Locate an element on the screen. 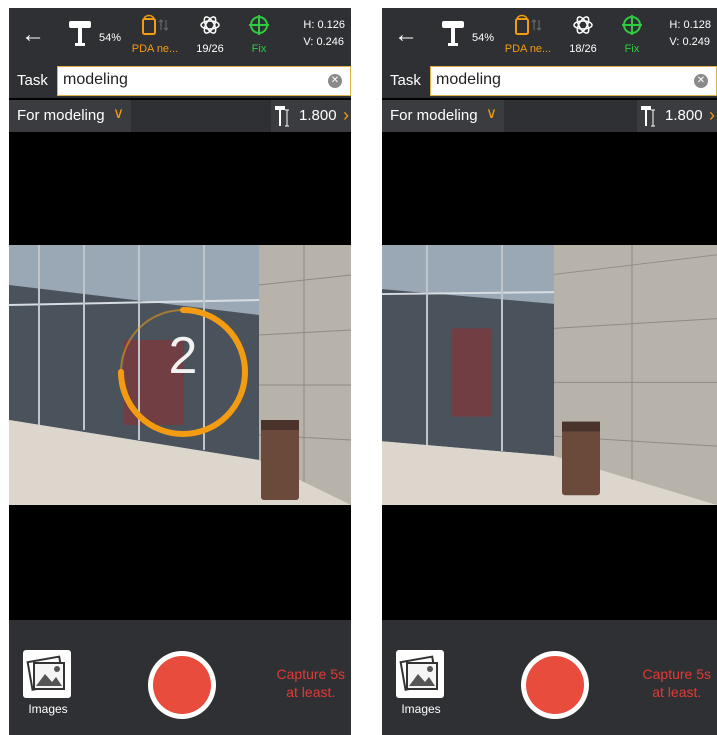  h-precision: H: 0.126 is located at coordinates (324, 25).